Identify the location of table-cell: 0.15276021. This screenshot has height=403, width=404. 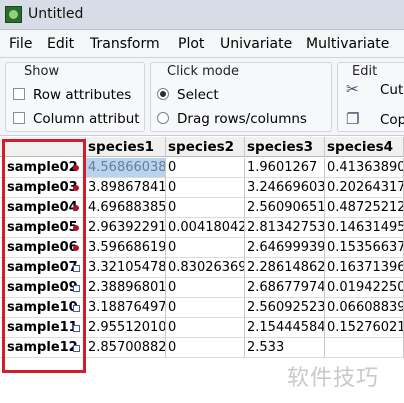
(364, 328).